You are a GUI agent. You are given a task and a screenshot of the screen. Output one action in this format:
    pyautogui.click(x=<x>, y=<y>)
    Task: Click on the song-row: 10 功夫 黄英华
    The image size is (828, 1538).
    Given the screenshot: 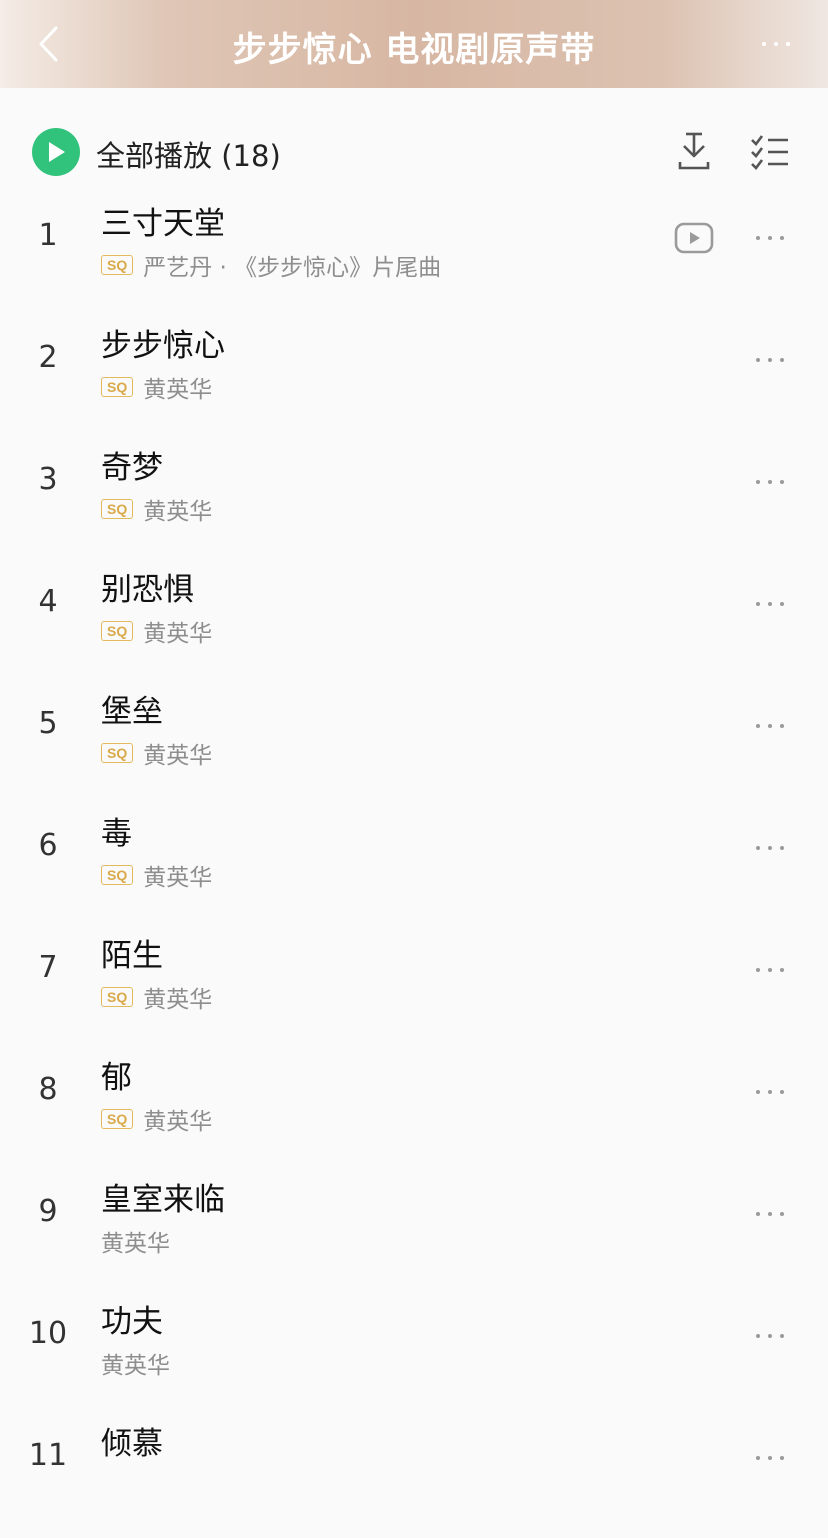 What is the action you would take?
    pyautogui.click(x=414, y=1355)
    